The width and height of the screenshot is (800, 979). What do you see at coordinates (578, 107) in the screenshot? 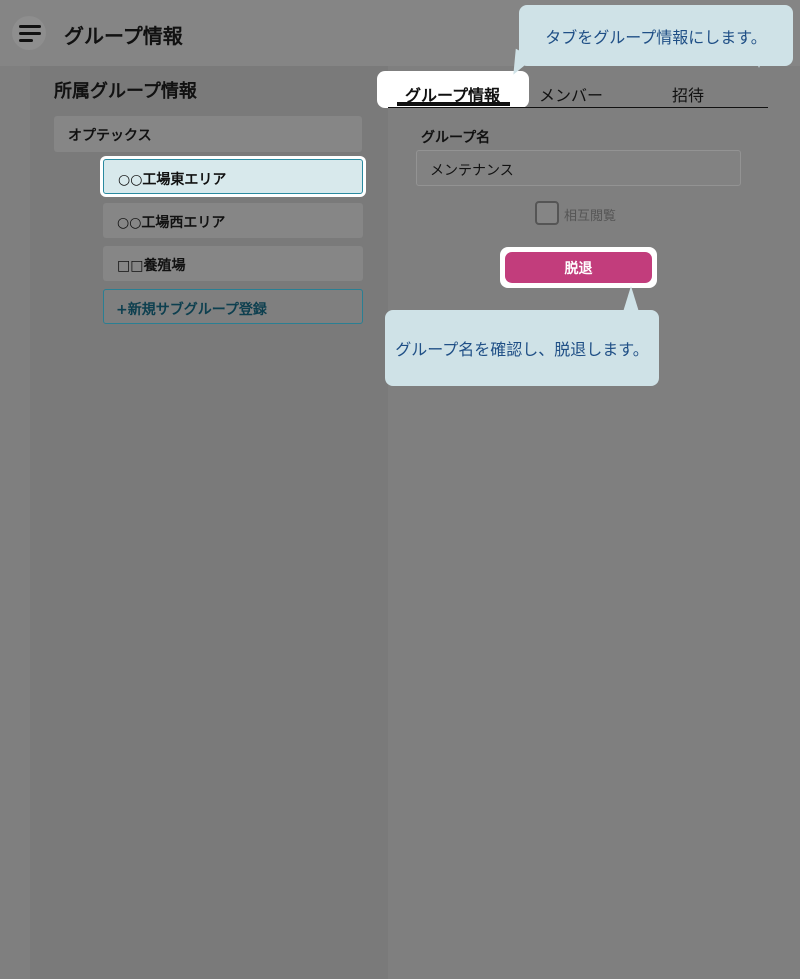
I see `tab-divider` at bounding box center [578, 107].